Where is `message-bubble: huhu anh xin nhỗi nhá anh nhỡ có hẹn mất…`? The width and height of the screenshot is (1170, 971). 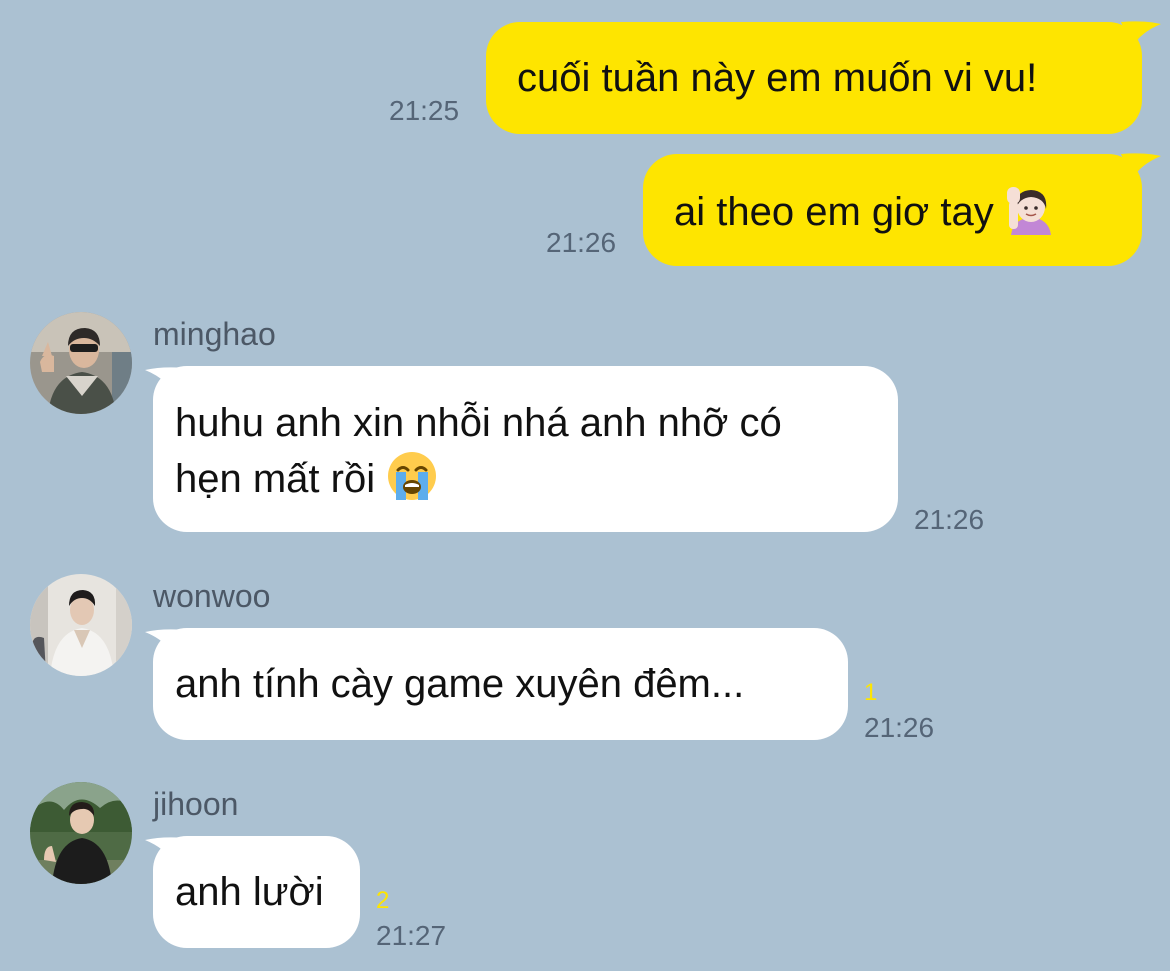
message-bubble: huhu anh xin nhỗi nhá anh nhỡ có hẹn mất… is located at coordinates (525, 449).